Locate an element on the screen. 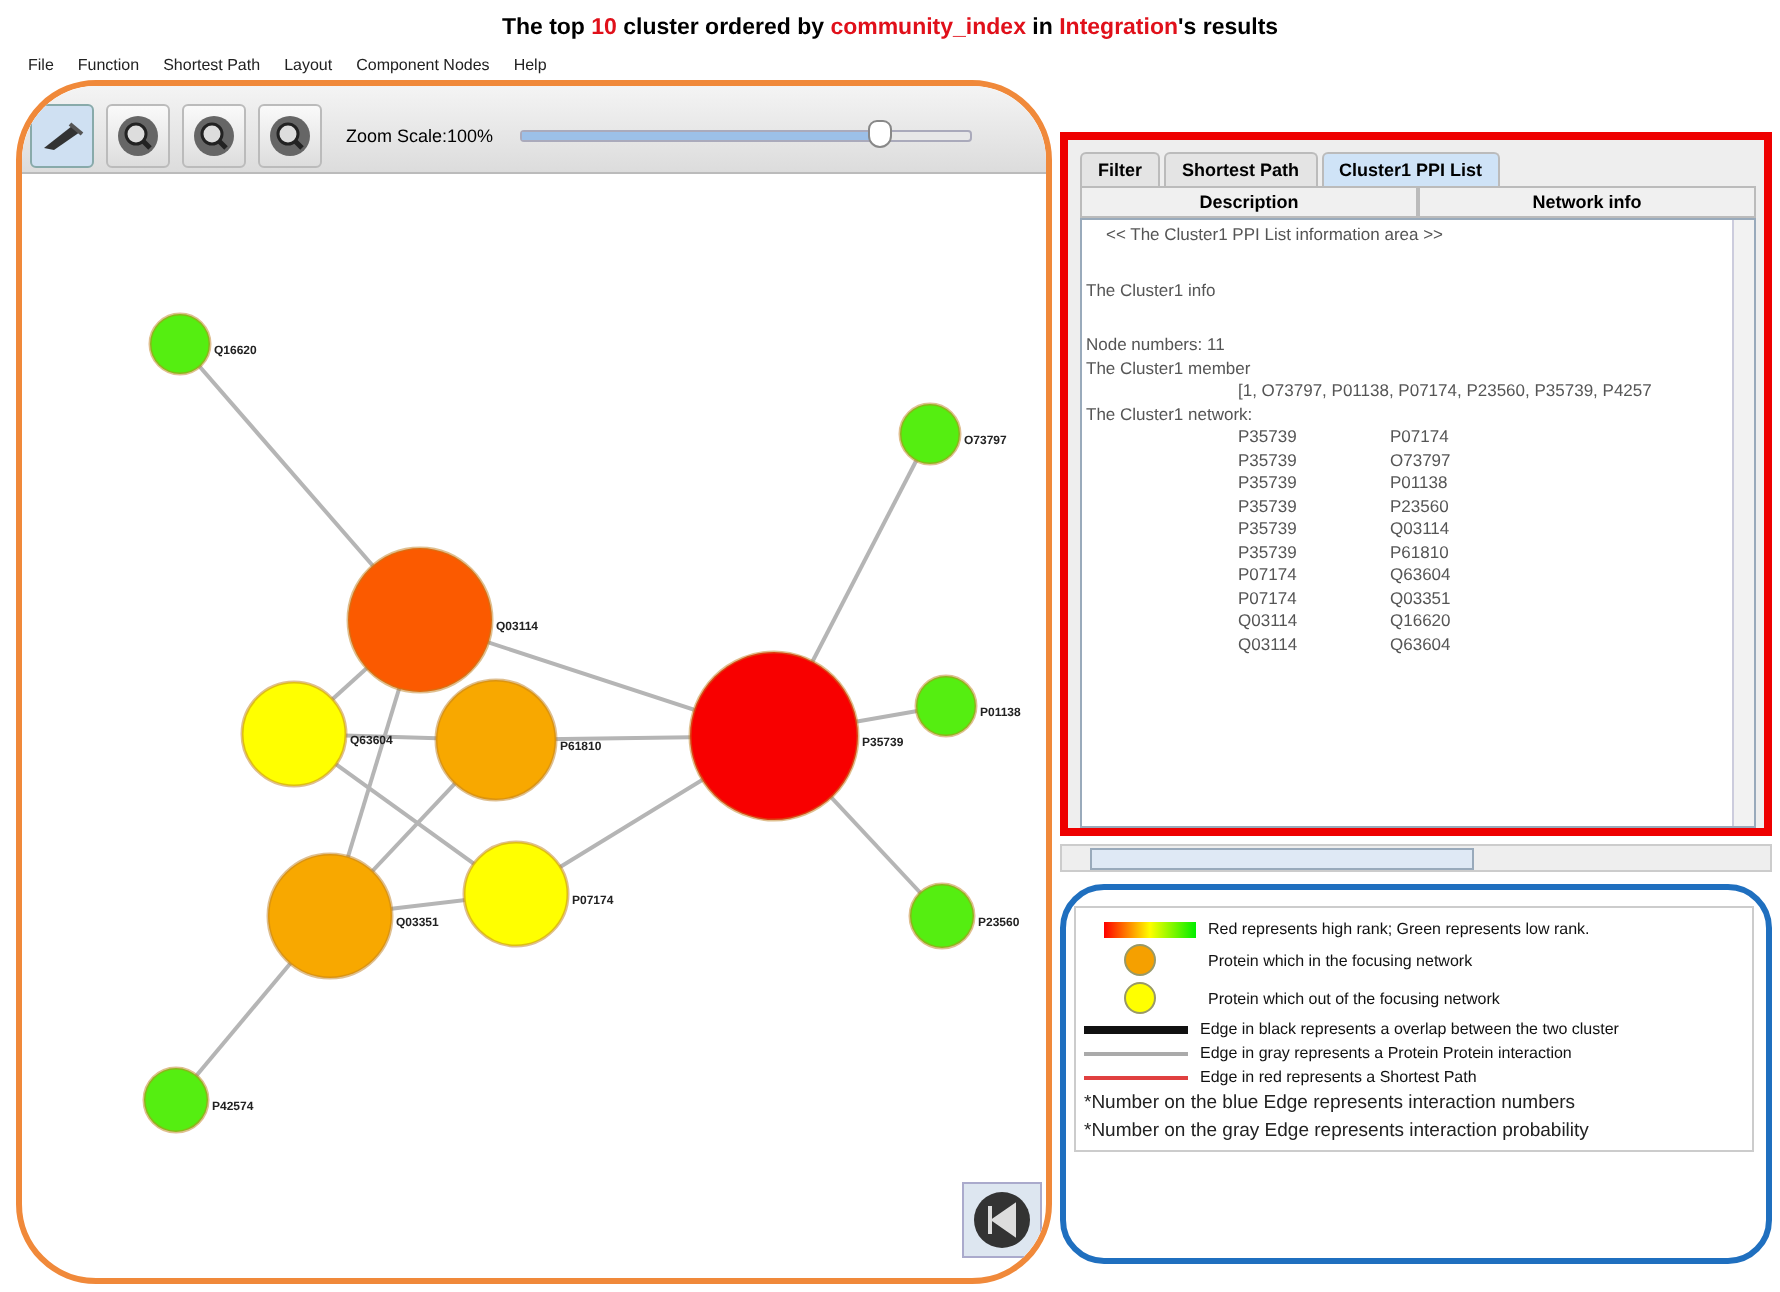  sub-tab: Network info is located at coordinates (1587, 202).